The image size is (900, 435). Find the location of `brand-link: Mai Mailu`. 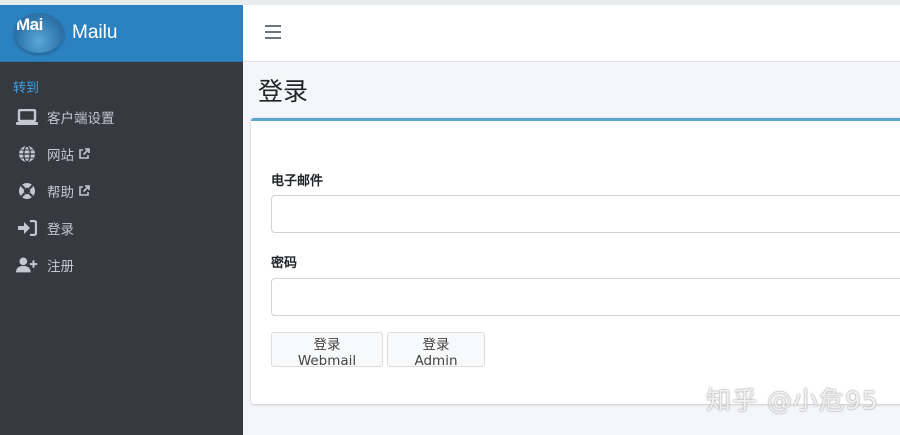

brand-link: Mai Mailu is located at coordinates (121, 33).